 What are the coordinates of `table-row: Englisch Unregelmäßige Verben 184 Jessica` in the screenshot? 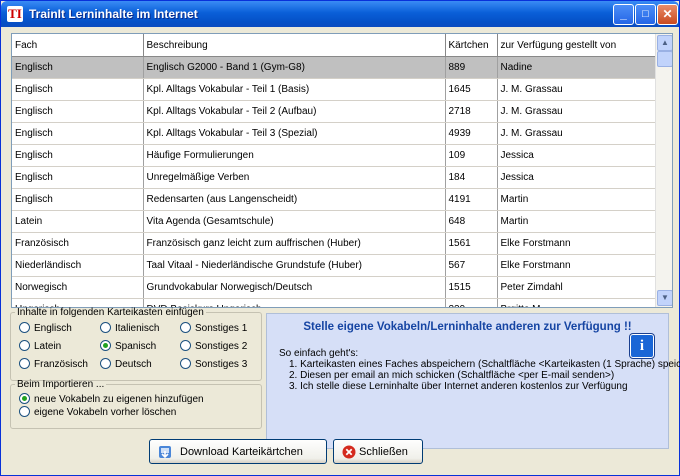 It's located at (334, 177).